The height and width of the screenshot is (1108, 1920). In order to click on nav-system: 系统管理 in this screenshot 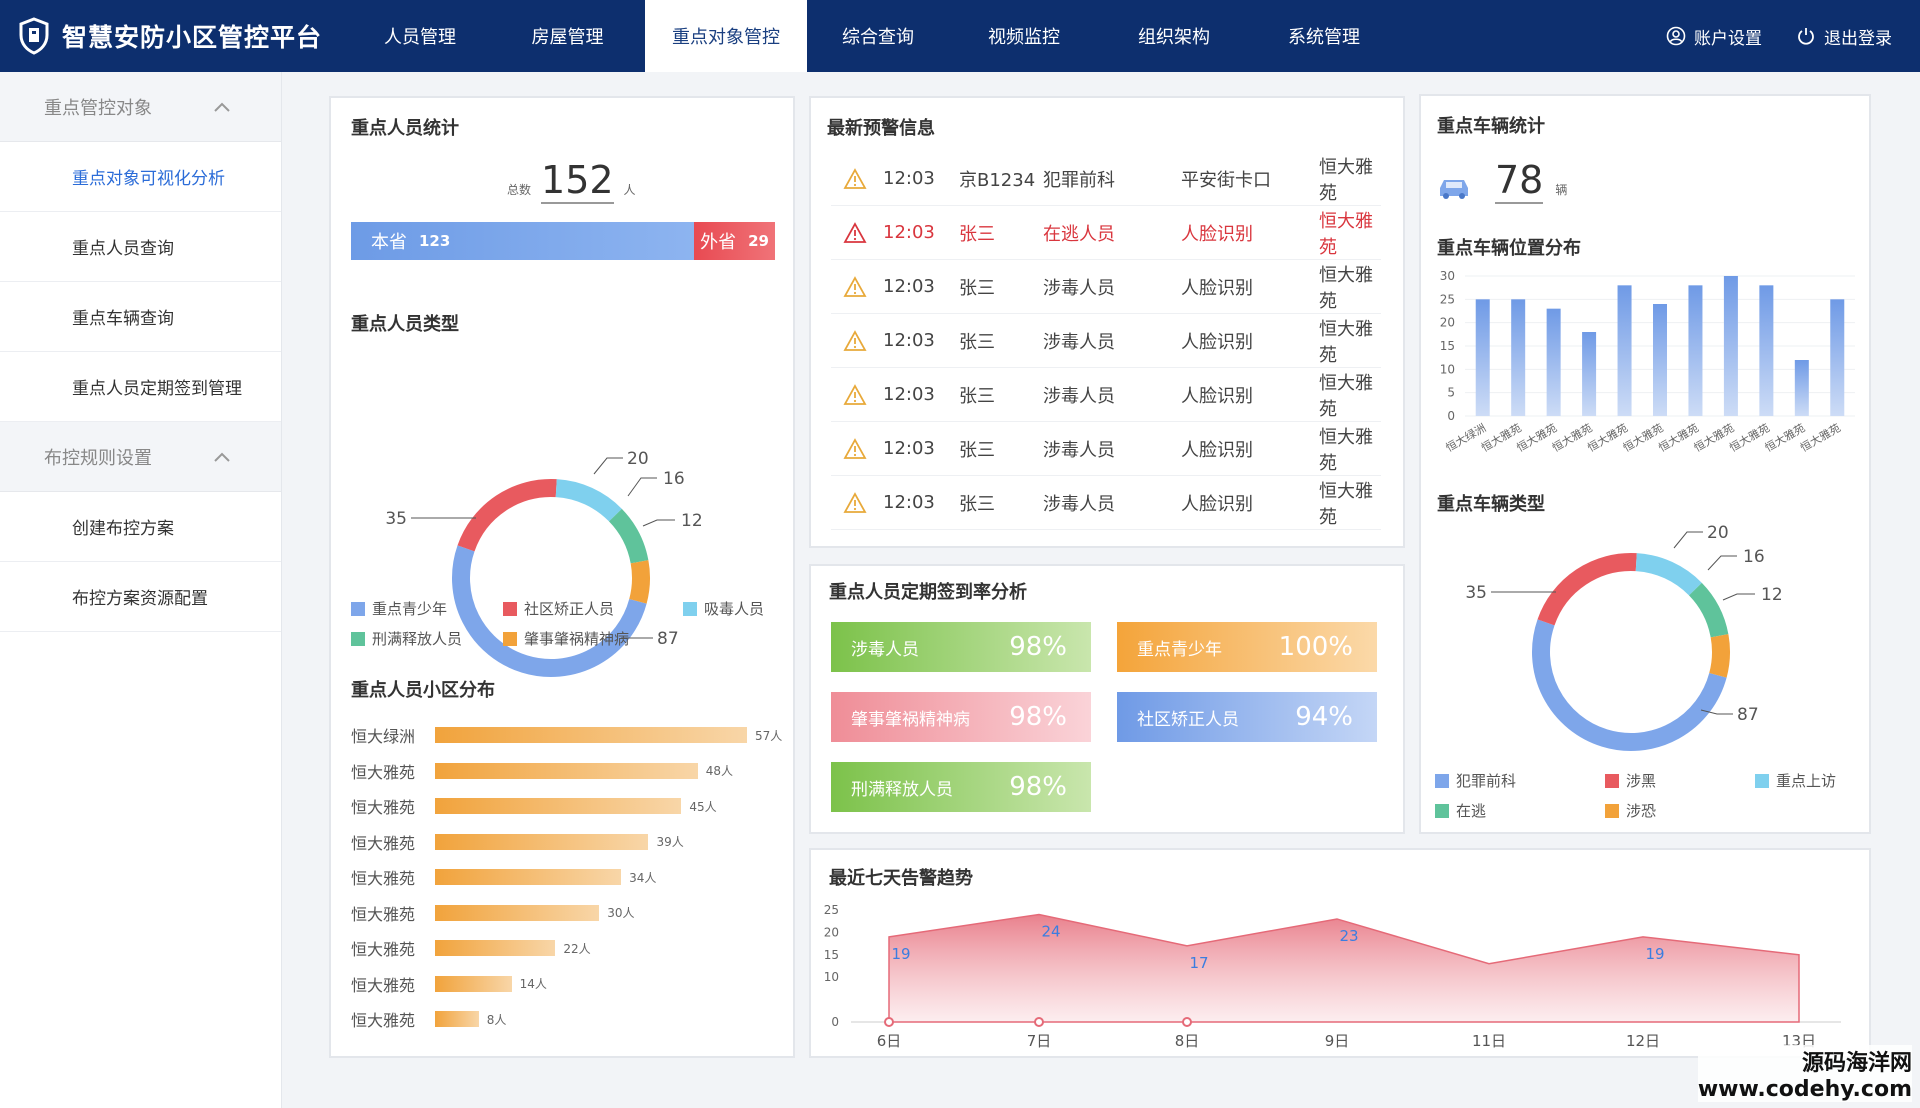, I will do `click(1324, 36)`.